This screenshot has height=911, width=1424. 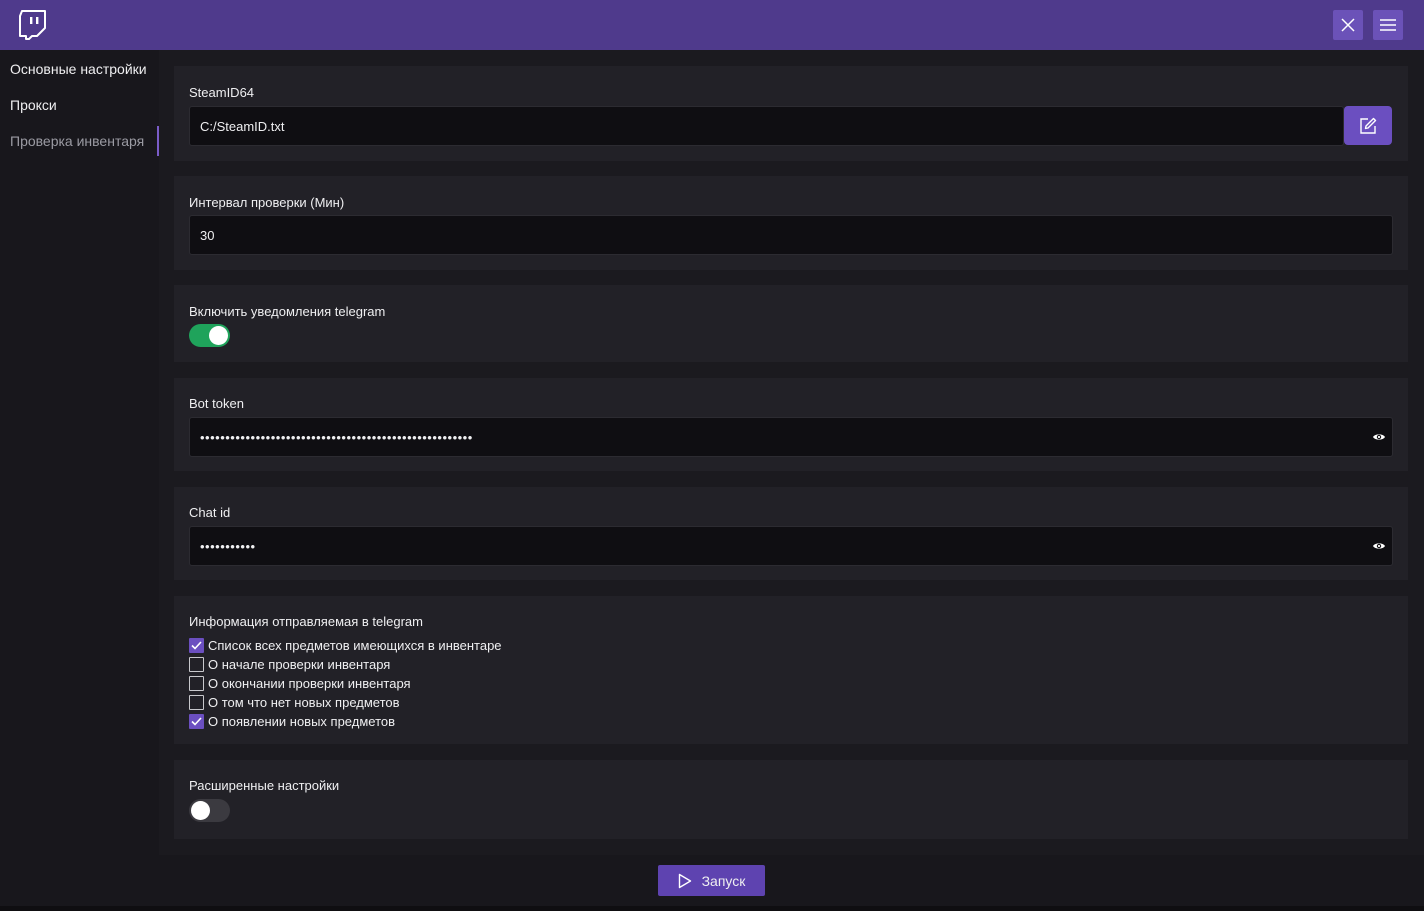 I want to click on interval-card: Интервал проверки (Мин) 30, so click(x=791, y=223).